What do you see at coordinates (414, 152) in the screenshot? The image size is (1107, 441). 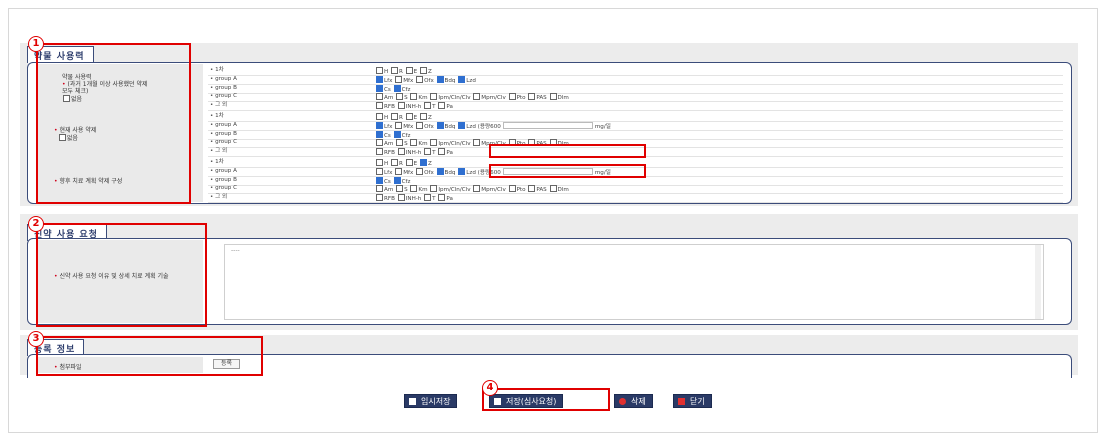 I see `drug-option-row: RFB INH-h T Pa` at bounding box center [414, 152].